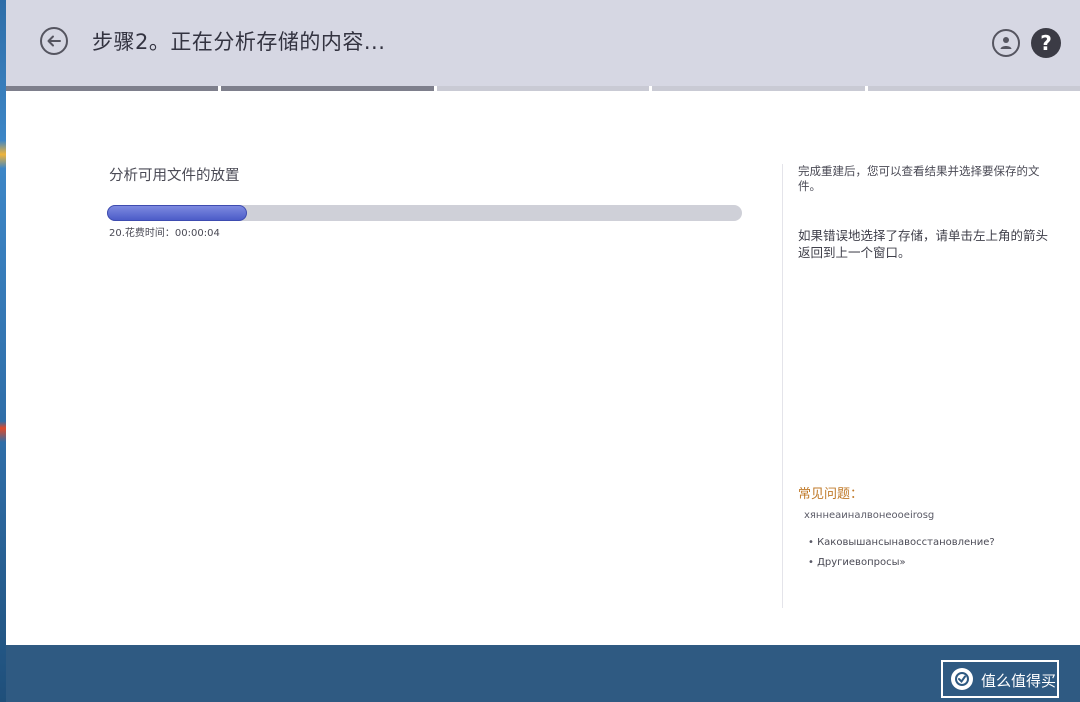 This screenshot has width=1080, height=702. I want to click on analysis-progress-fill, so click(177, 213).